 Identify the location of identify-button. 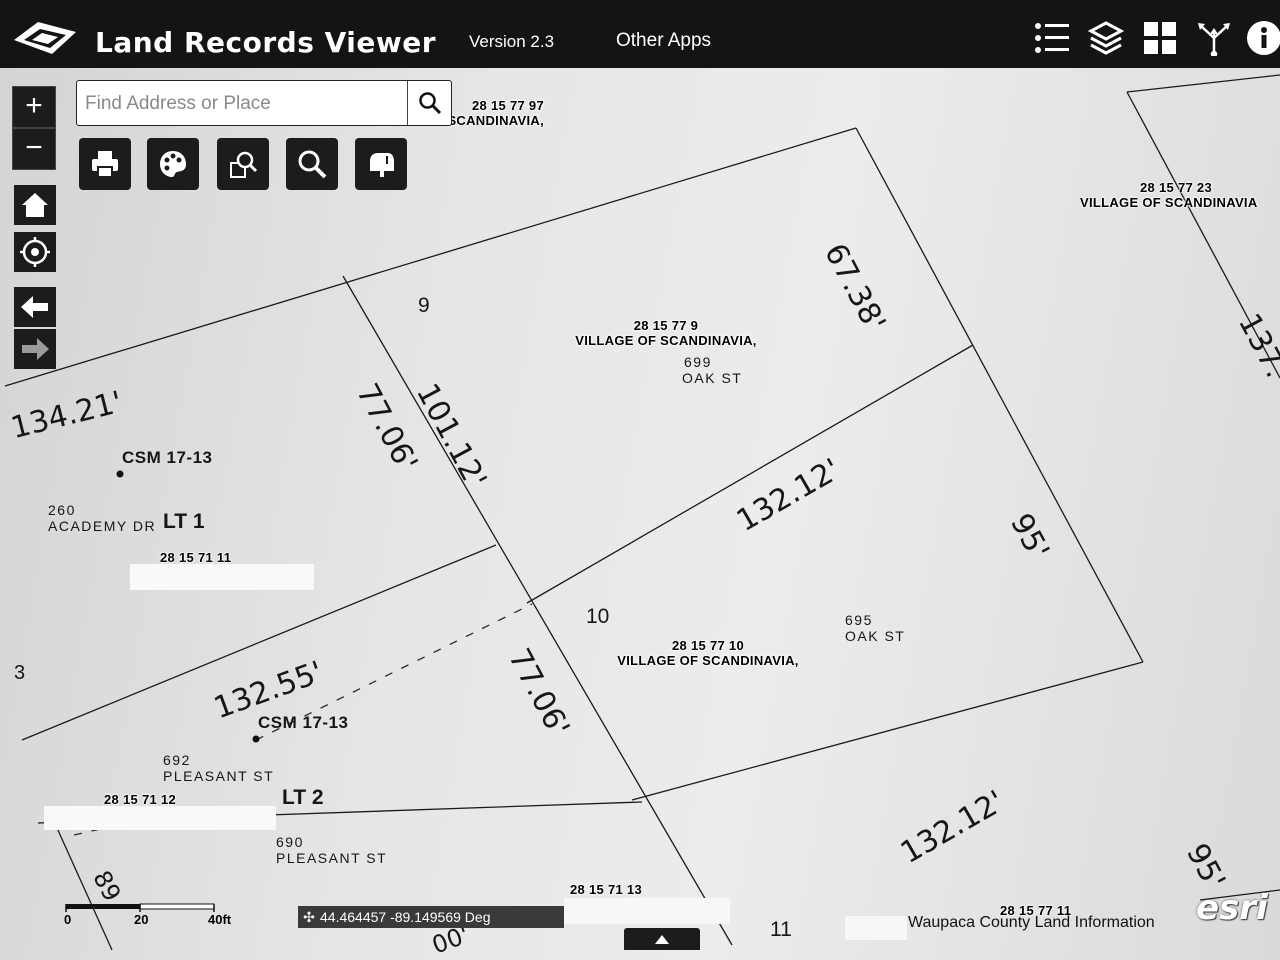
(312, 164).